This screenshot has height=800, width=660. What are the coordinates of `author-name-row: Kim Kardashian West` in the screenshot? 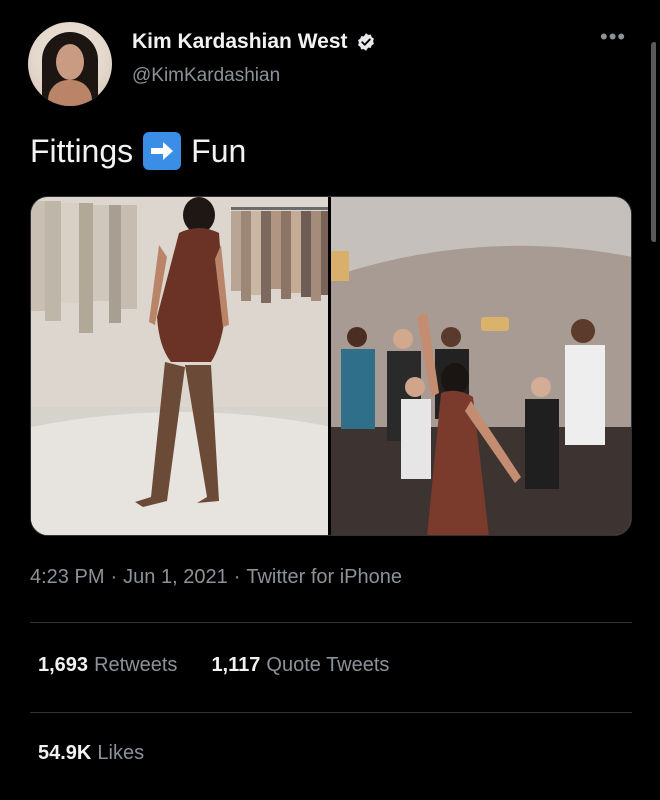 It's located at (254, 42).